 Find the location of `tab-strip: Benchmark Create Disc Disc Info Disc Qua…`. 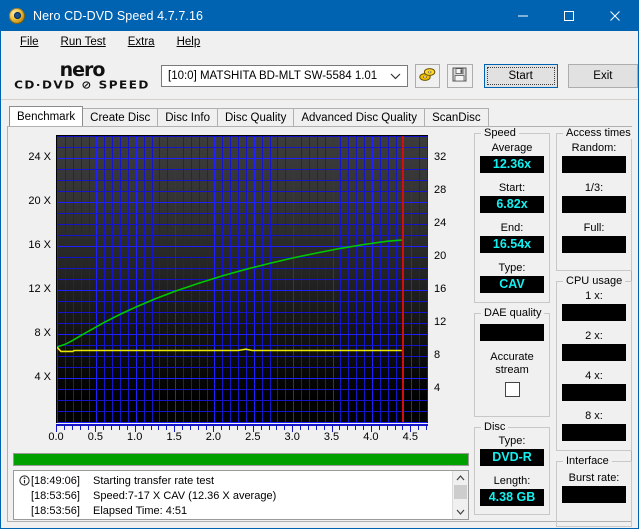

tab-strip: Benchmark Create Disc Disc Info Disc Qua… is located at coordinates (323, 116).